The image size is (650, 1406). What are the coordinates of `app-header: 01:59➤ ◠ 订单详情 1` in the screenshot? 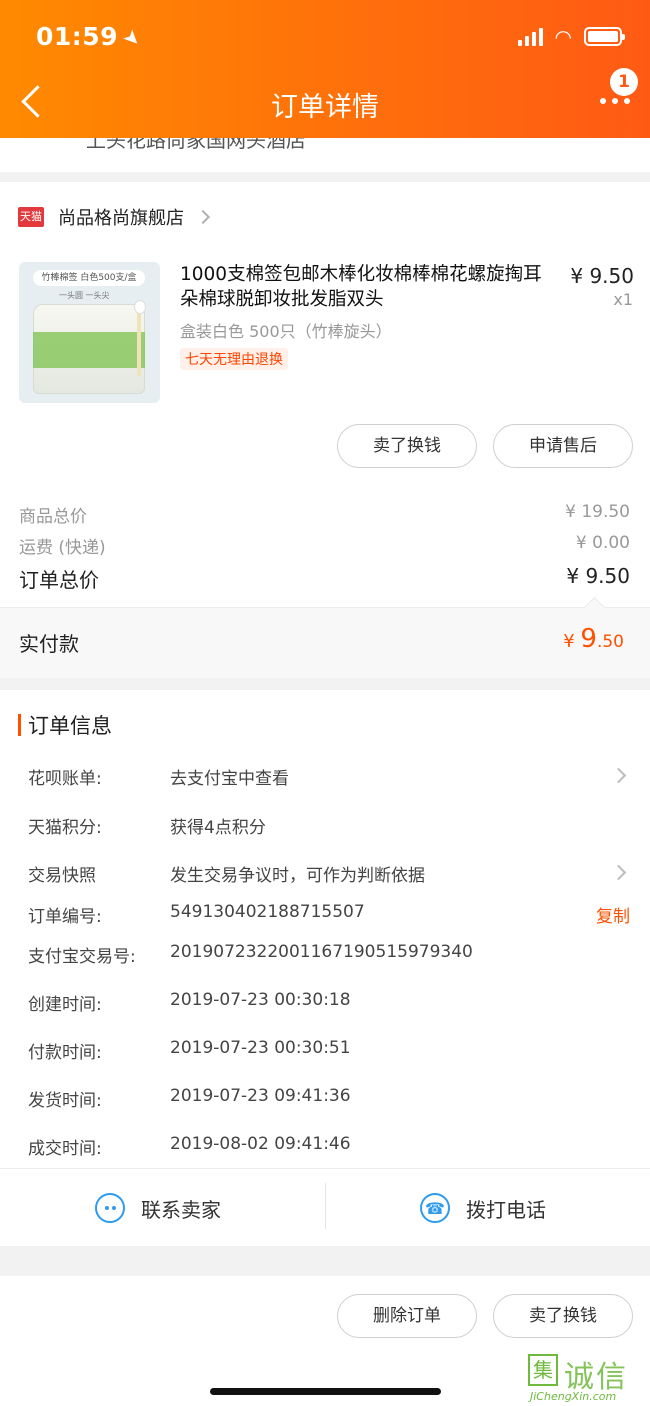 It's located at (325, 69).